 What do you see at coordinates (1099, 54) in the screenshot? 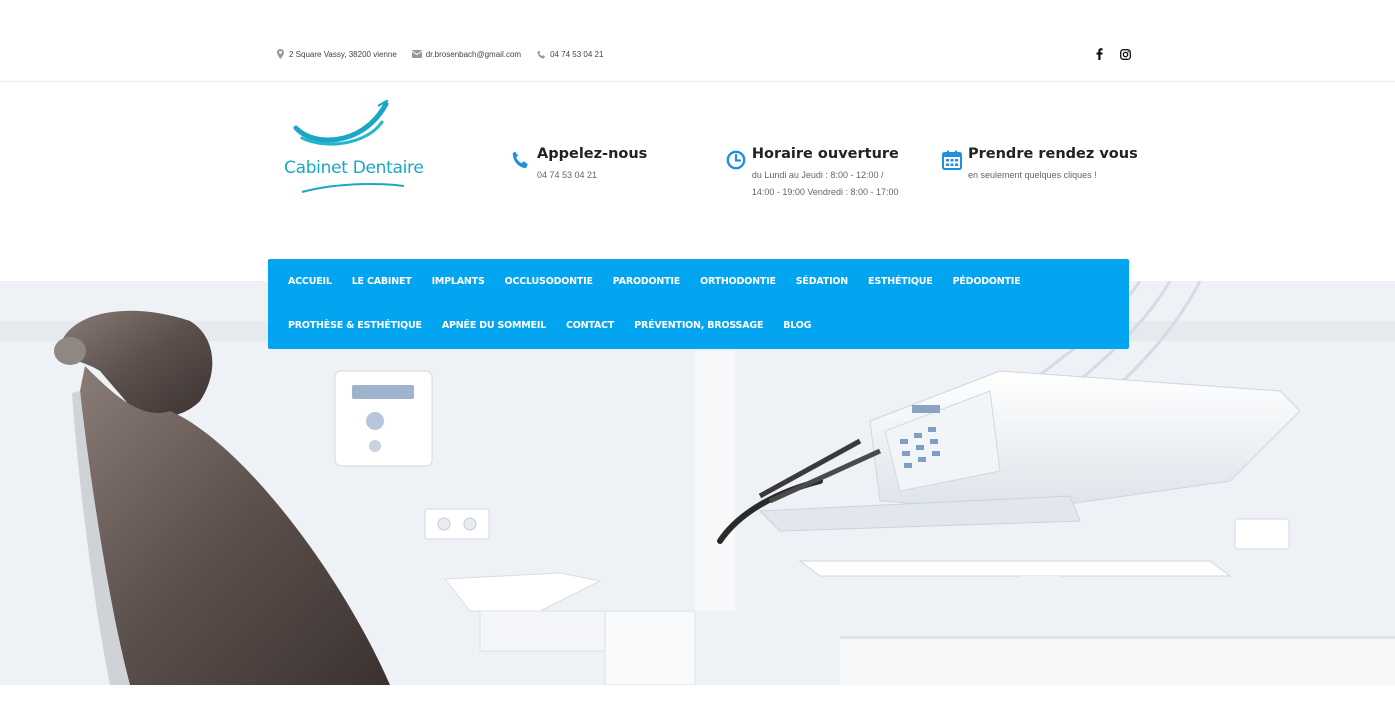
I see `facebook-icon` at bounding box center [1099, 54].